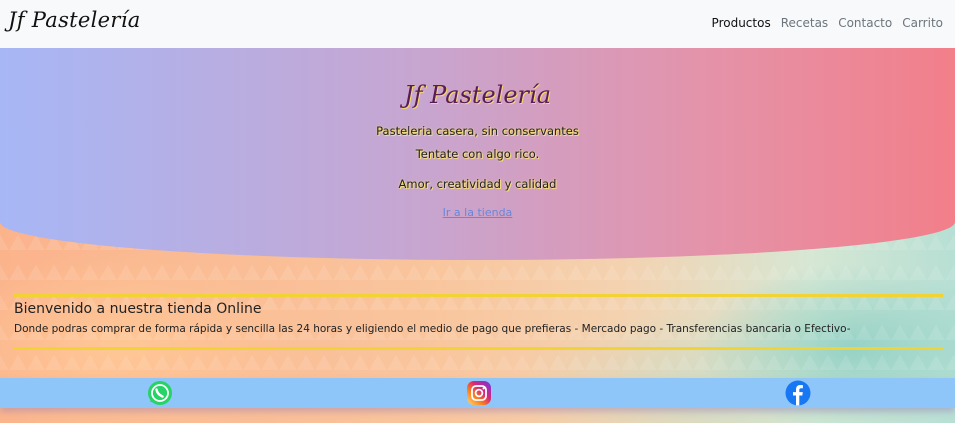  What do you see at coordinates (138, 309) in the screenshot?
I see `welcome-heading: Bienvenido a nuestra tienda Online` at bounding box center [138, 309].